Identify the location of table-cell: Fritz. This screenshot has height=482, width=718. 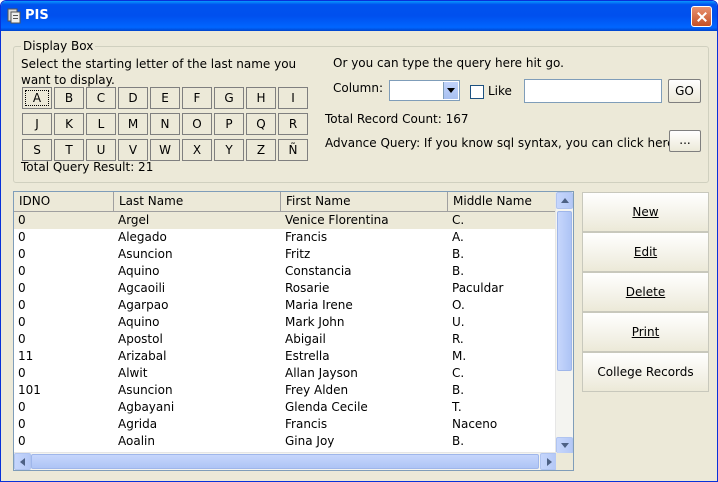
(298, 254).